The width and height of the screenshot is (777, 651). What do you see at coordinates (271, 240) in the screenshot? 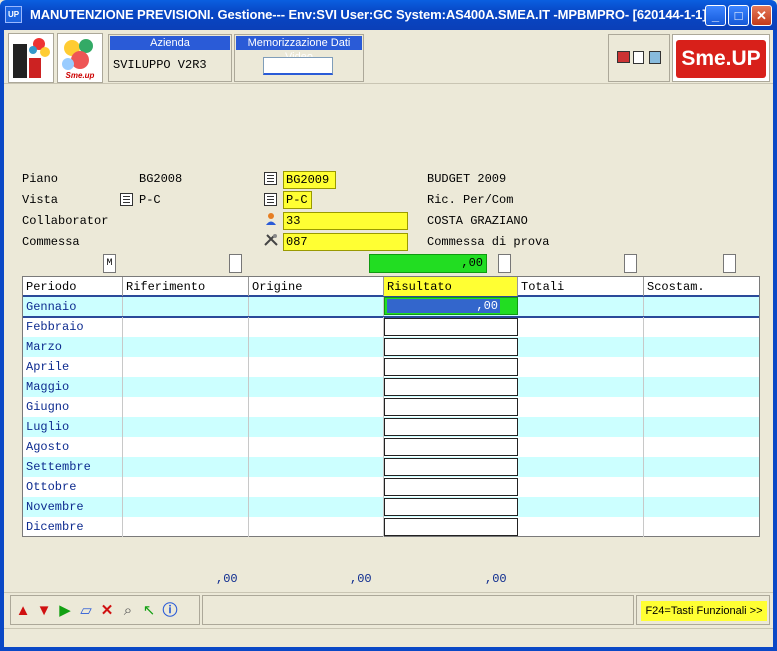
I see `tools-icon` at bounding box center [271, 240].